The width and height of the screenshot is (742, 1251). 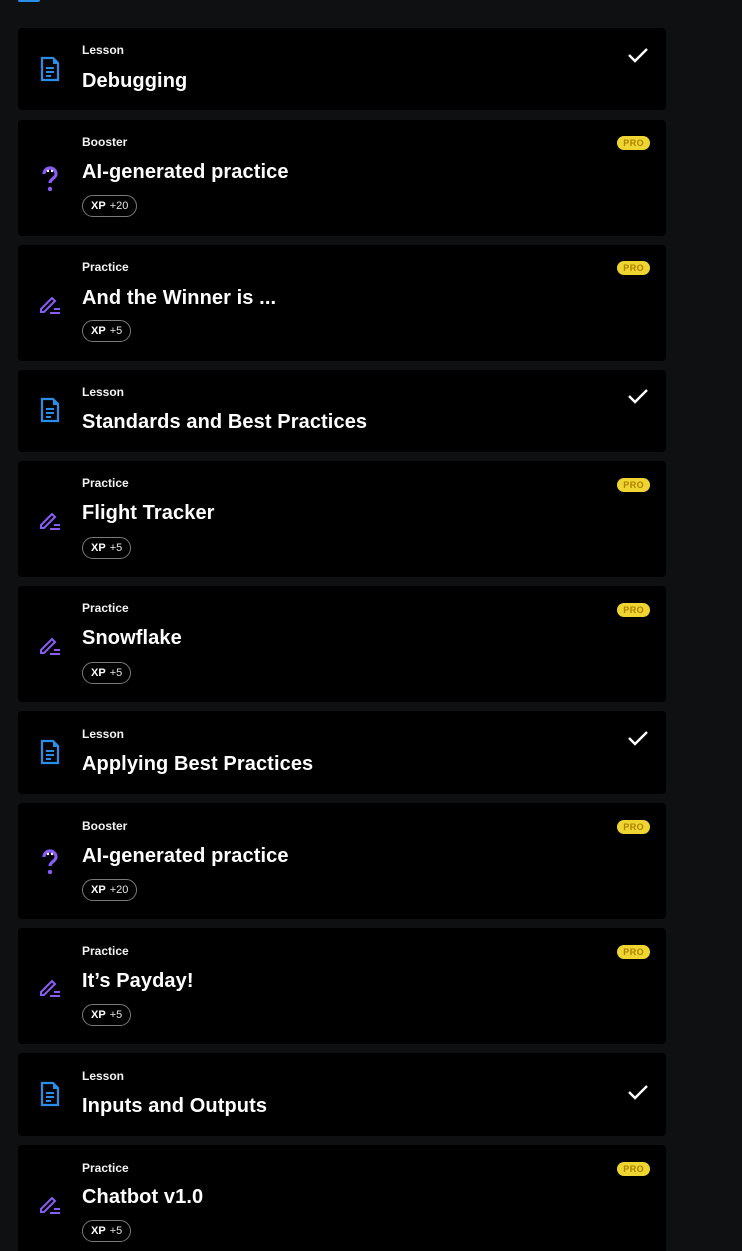 What do you see at coordinates (132, 638) in the screenshot?
I see `item-title: Snowflake` at bounding box center [132, 638].